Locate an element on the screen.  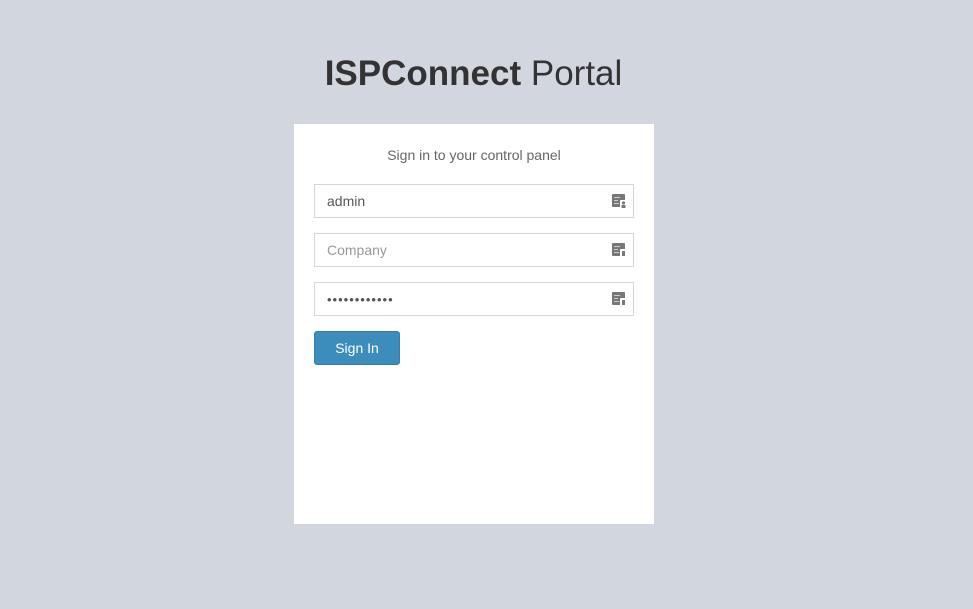
company-group is located at coordinates (474, 250).